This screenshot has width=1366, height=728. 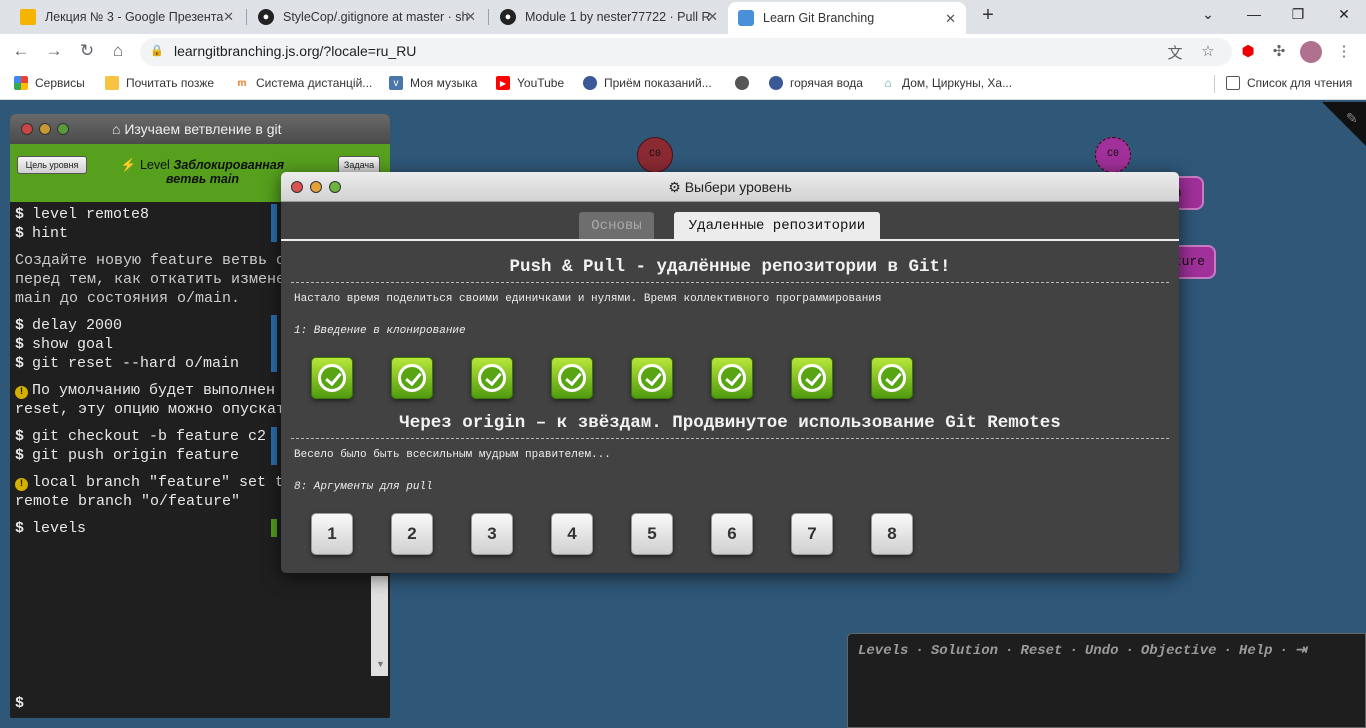 What do you see at coordinates (892, 378) in the screenshot?
I see `level-8-button` at bounding box center [892, 378].